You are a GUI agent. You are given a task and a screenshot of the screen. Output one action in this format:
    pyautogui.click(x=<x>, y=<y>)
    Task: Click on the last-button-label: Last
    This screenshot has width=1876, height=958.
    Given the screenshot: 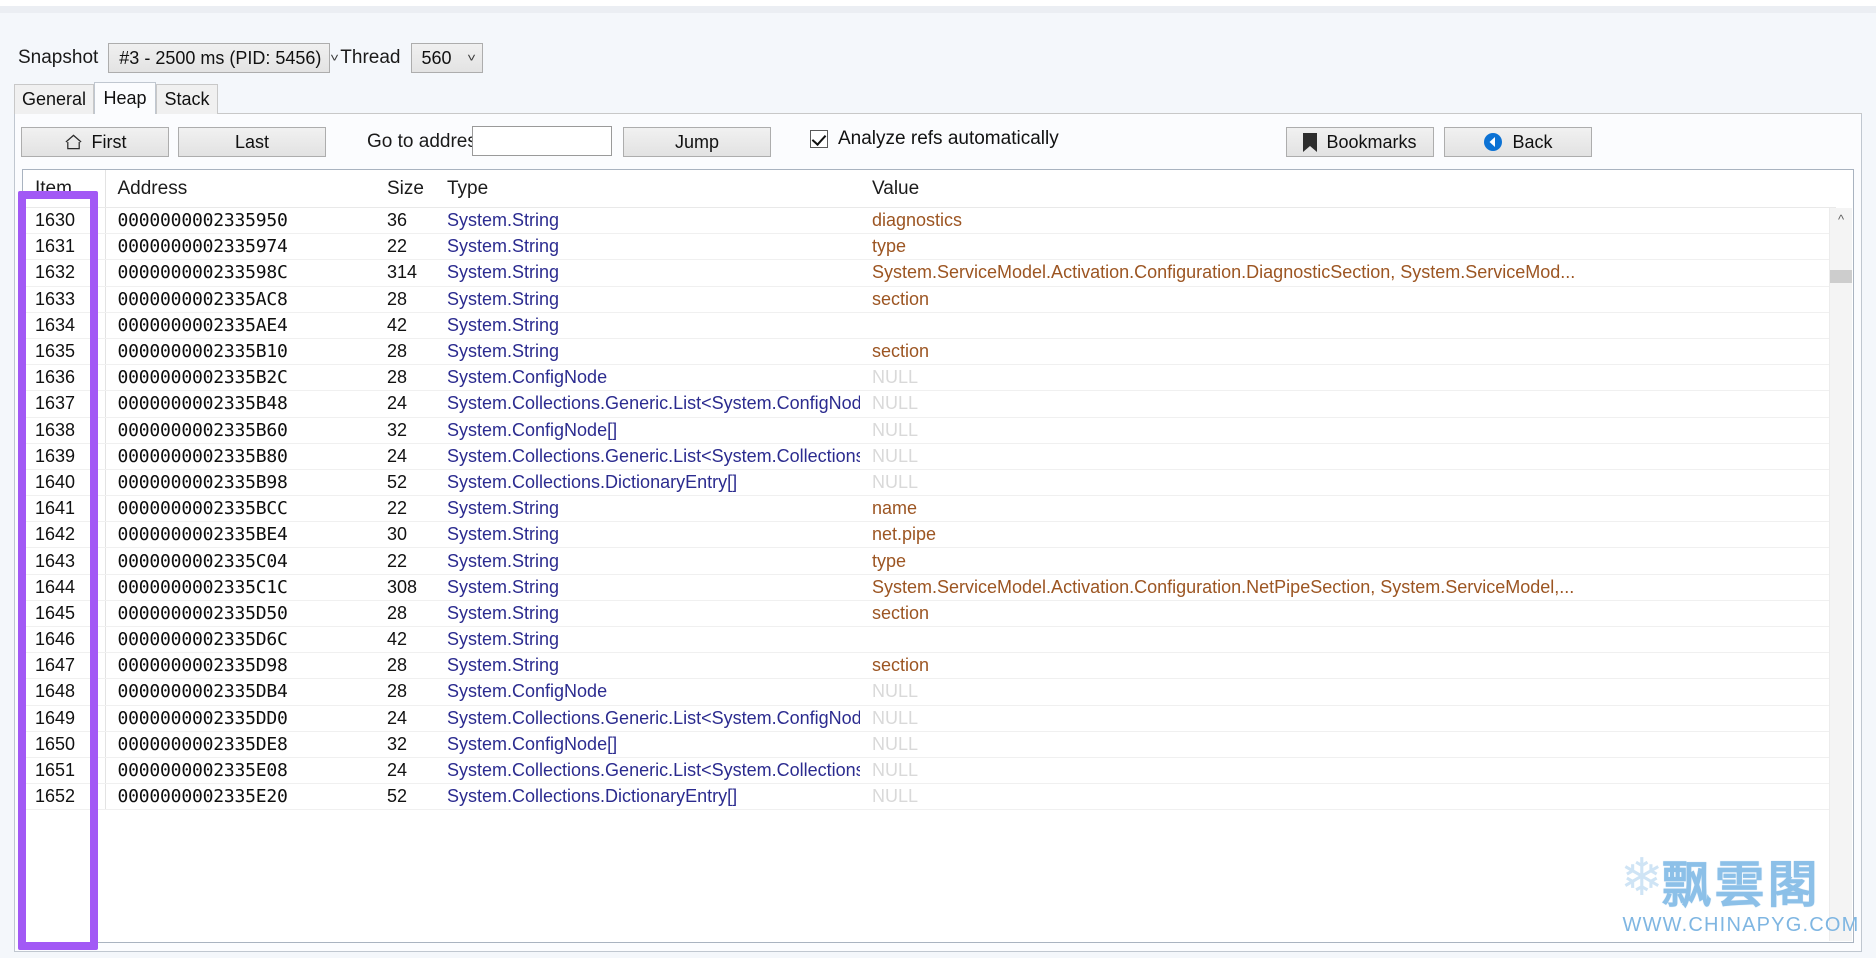 What is the action you would take?
    pyautogui.click(x=252, y=141)
    